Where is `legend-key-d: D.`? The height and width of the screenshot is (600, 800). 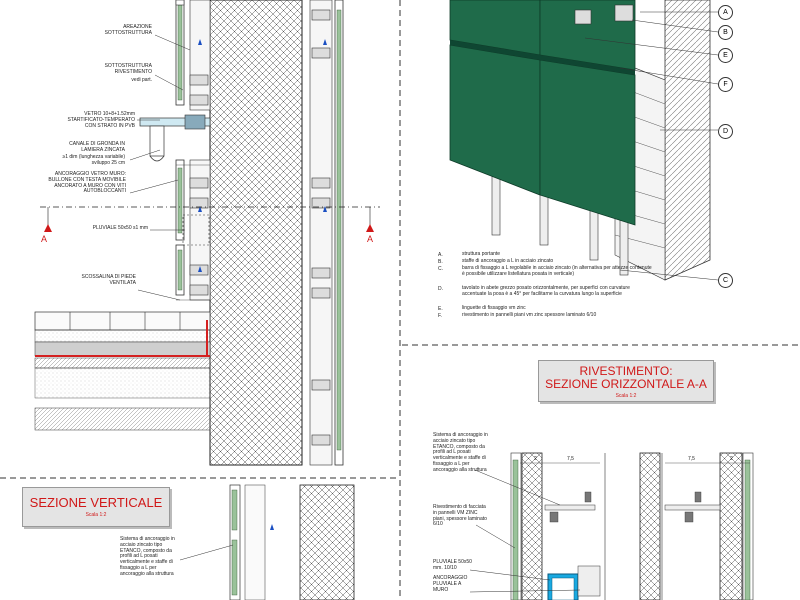
legend-key-d: D. is located at coordinates (440, 289).